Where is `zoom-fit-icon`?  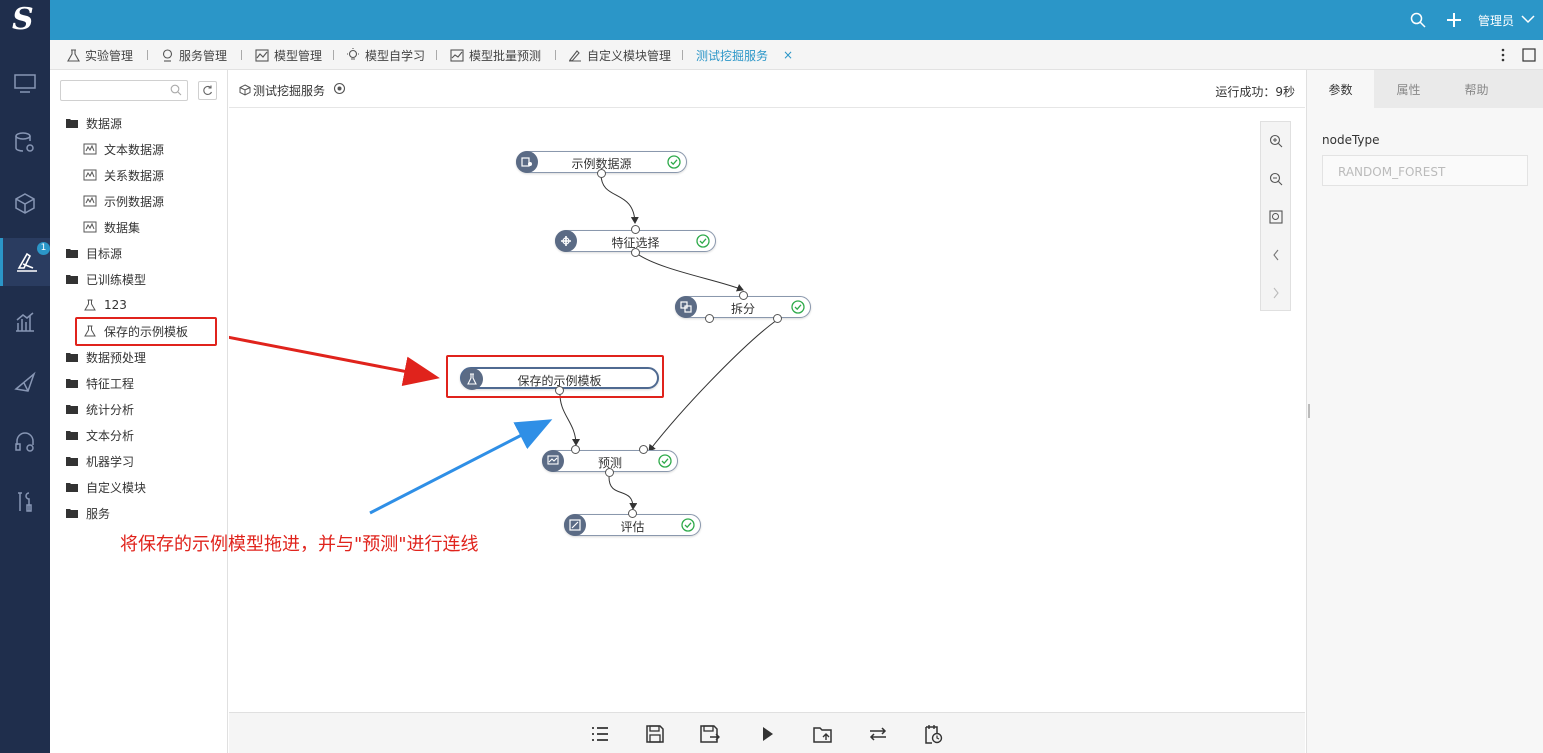 zoom-fit-icon is located at coordinates (1275, 217).